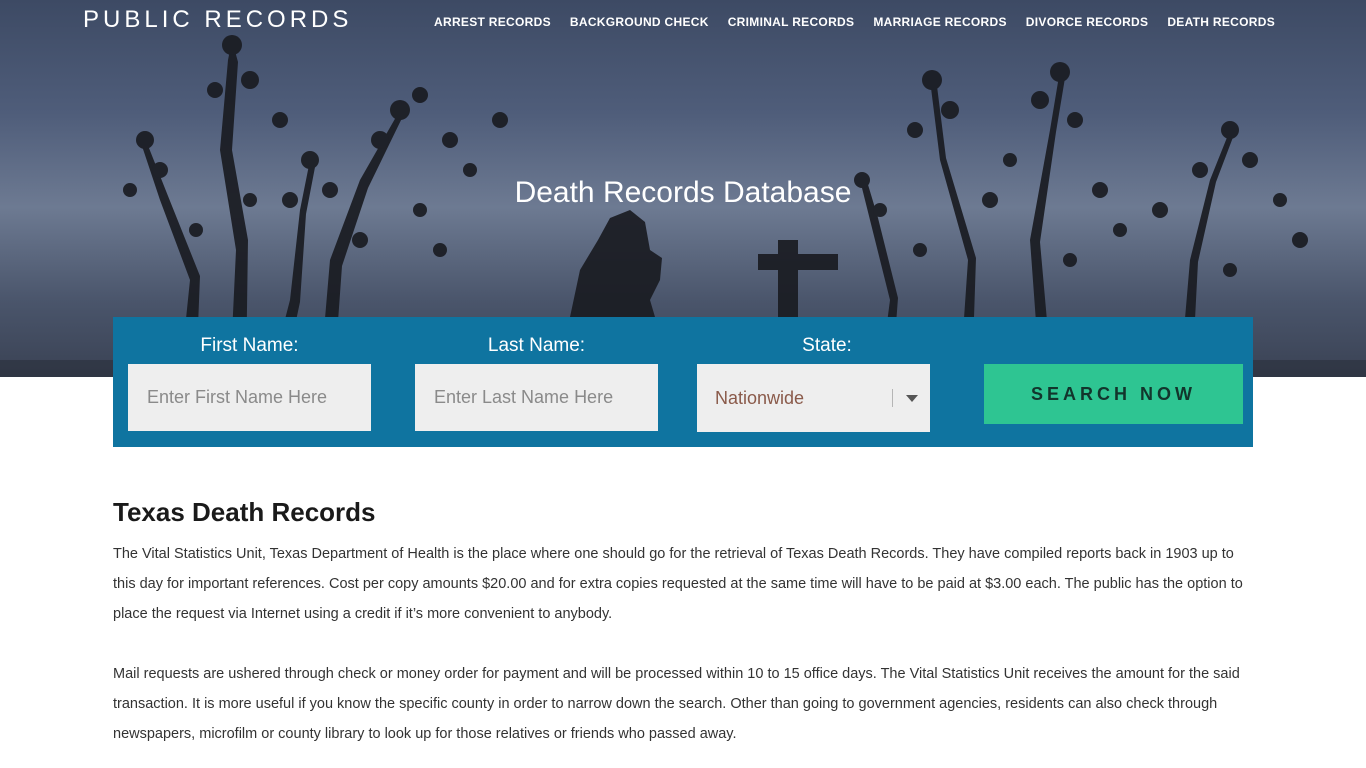  I want to click on first-name-label: First Name:, so click(249, 345).